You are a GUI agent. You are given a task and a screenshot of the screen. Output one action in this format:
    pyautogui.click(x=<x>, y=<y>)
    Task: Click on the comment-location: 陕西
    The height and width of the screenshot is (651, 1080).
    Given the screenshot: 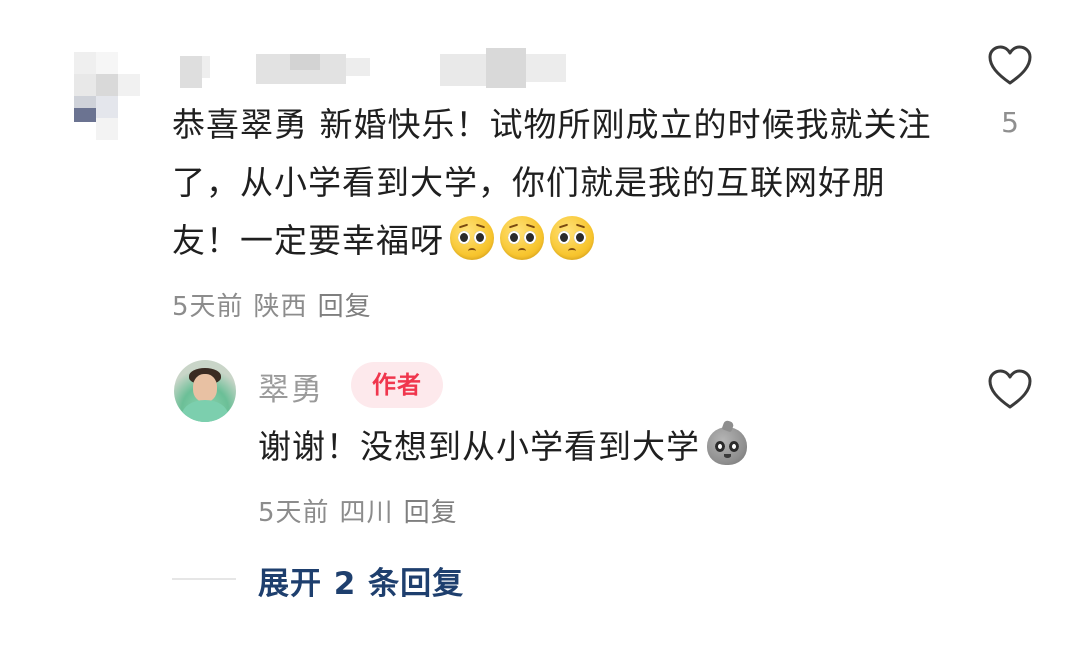 What is the action you would take?
    pyautogui.click(x=280, y=307)
    